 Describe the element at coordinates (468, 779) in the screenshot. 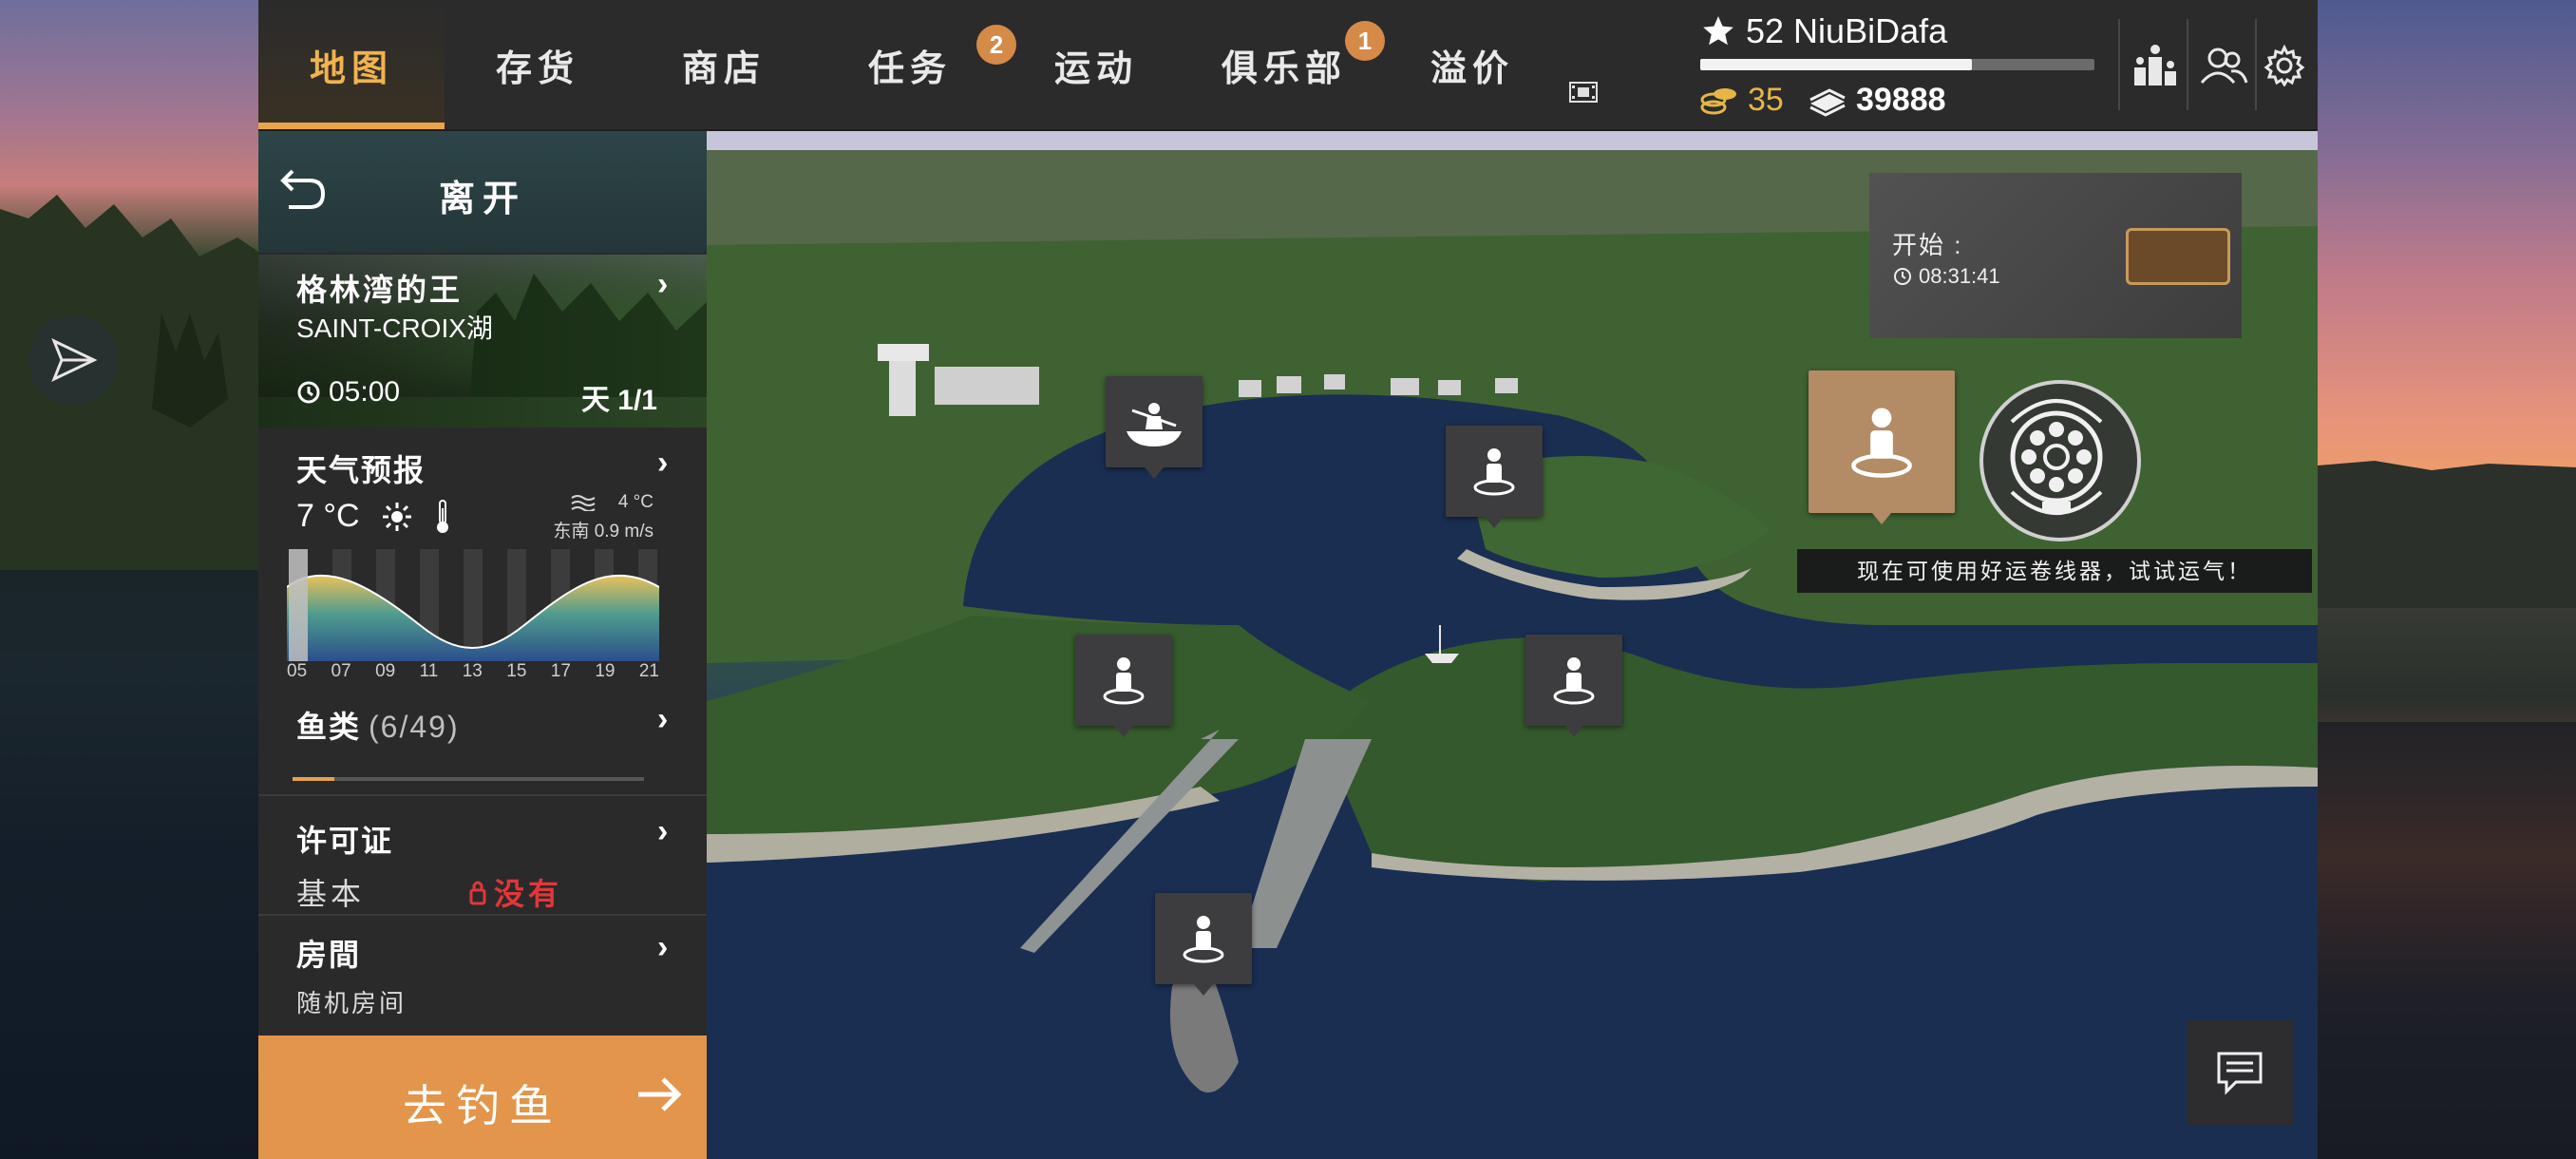

I see `fish-progress-bar` at that location.